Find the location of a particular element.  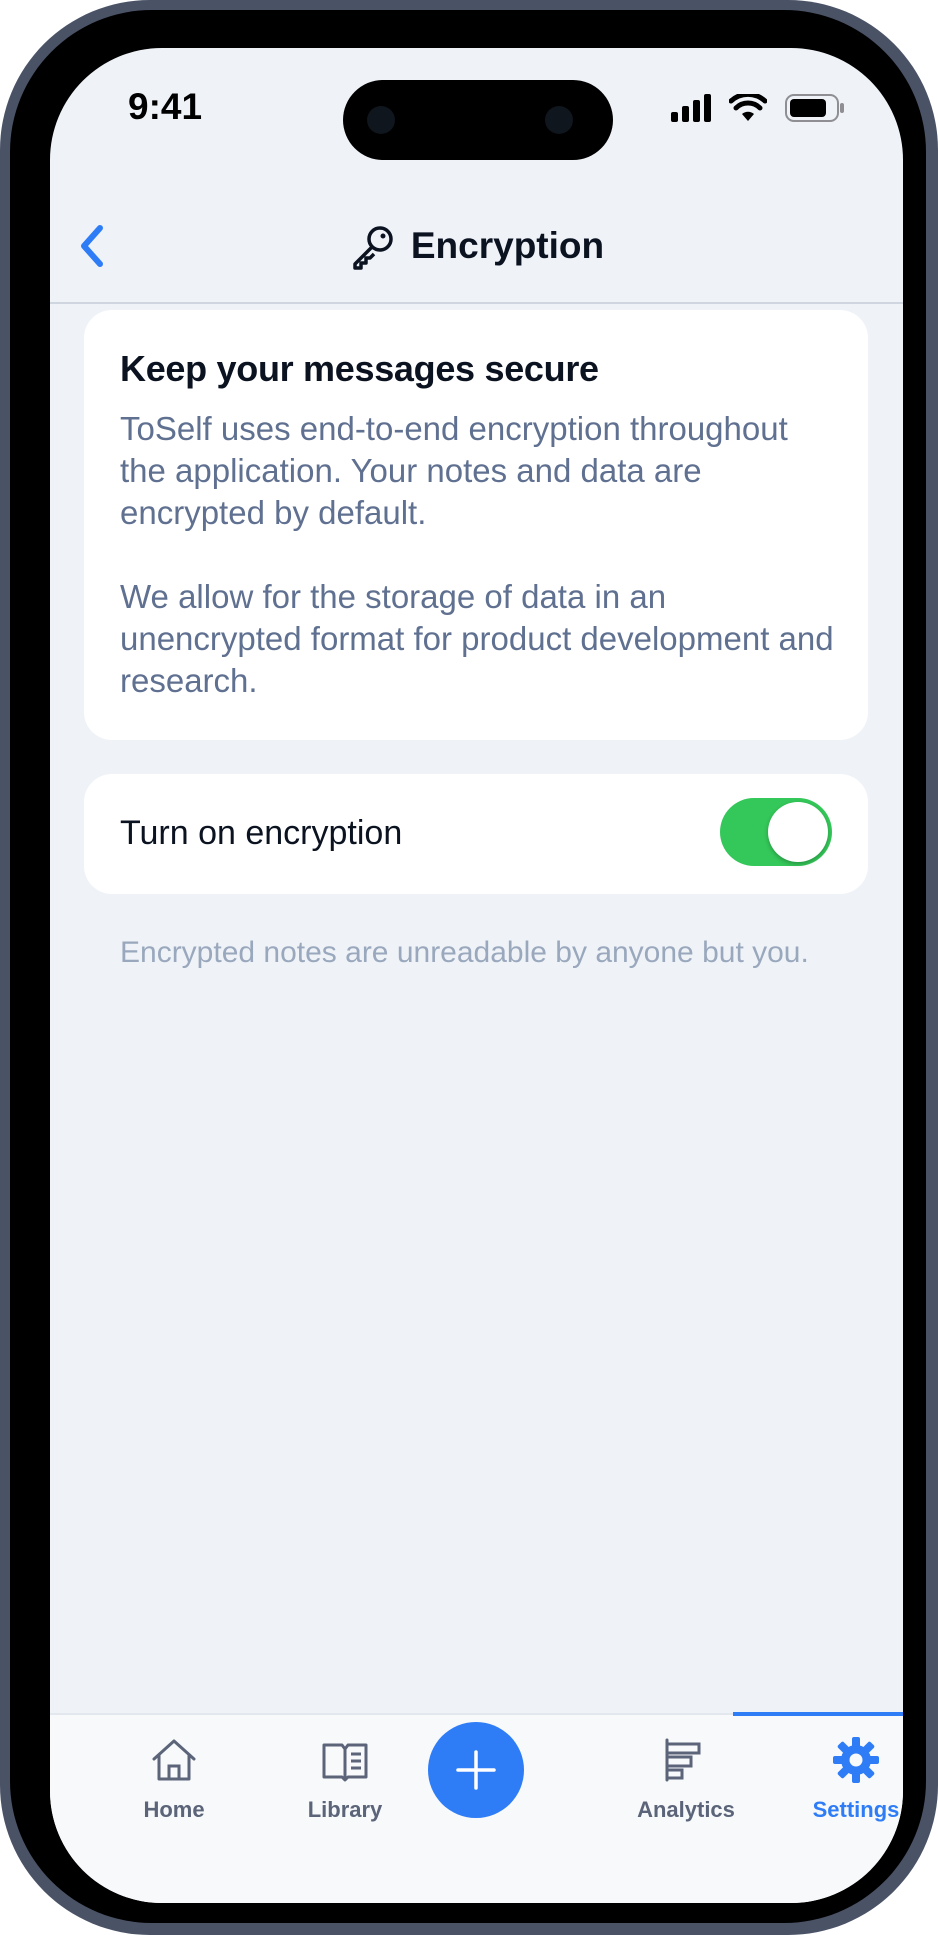

encryption-toggle is located at coordinates (776, 832).